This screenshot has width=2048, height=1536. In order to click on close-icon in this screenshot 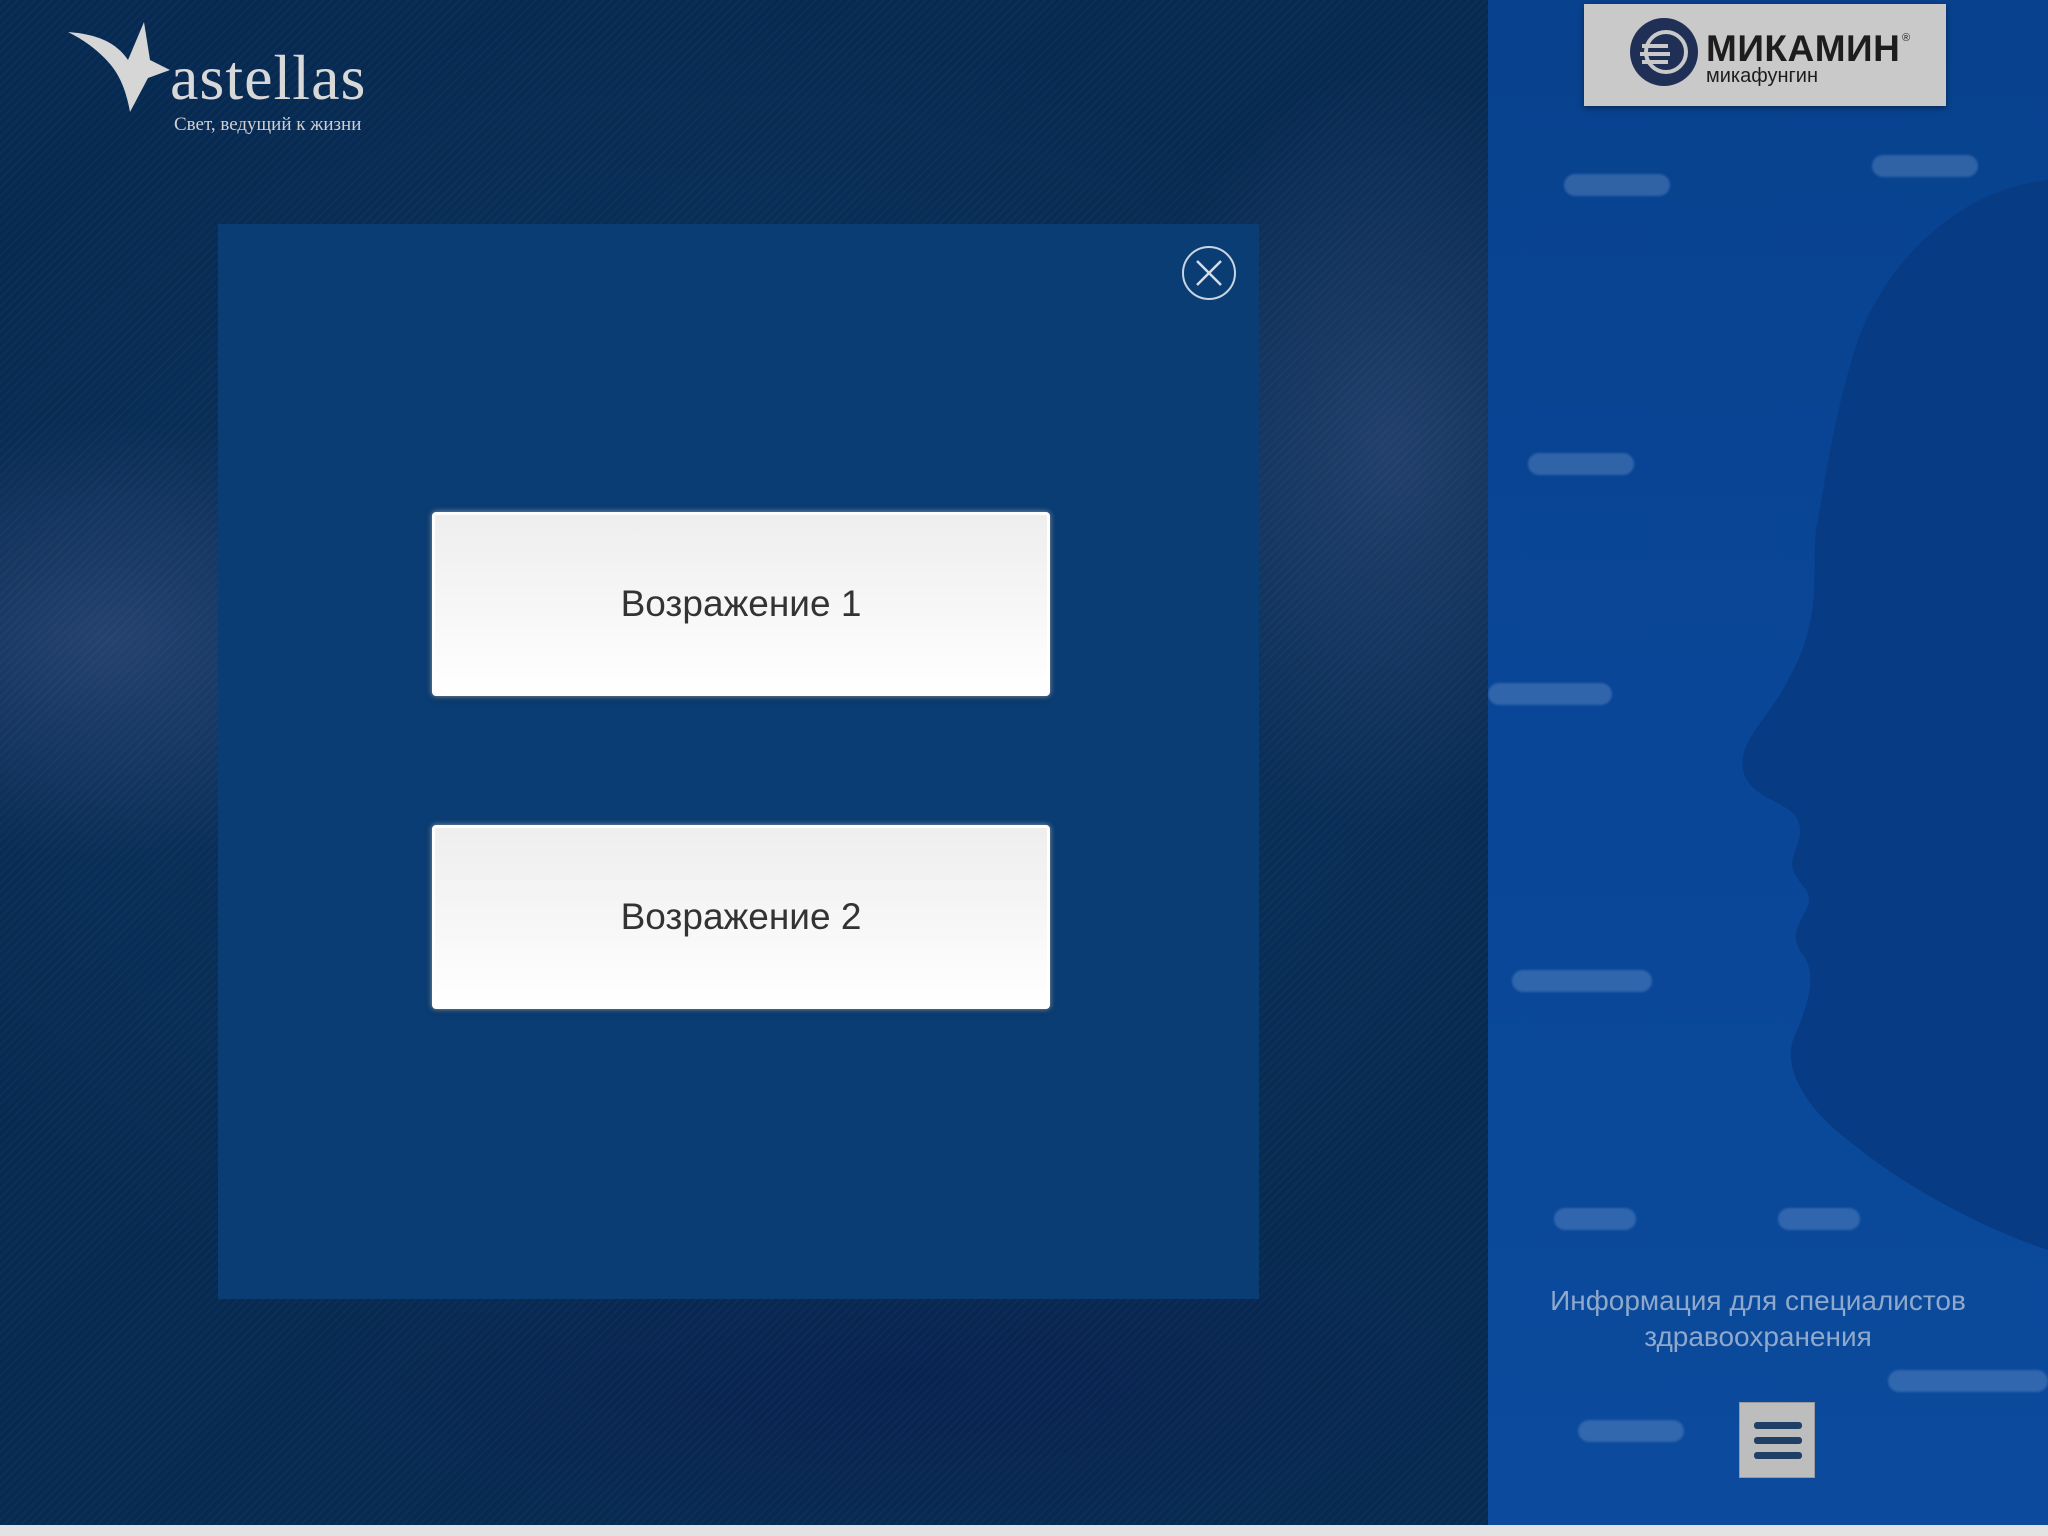, I will do `click(1209, 273)`.